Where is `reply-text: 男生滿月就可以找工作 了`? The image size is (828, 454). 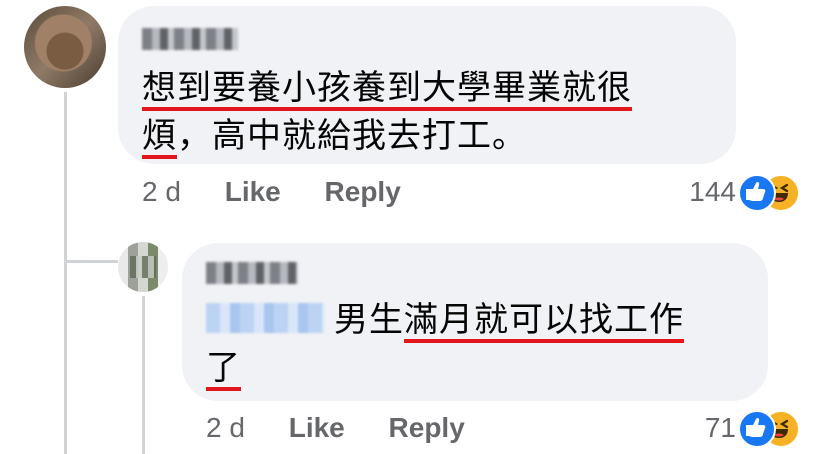 reply-text: 男生滿月就可以找工作 了 is located at coordinates (480, 344).